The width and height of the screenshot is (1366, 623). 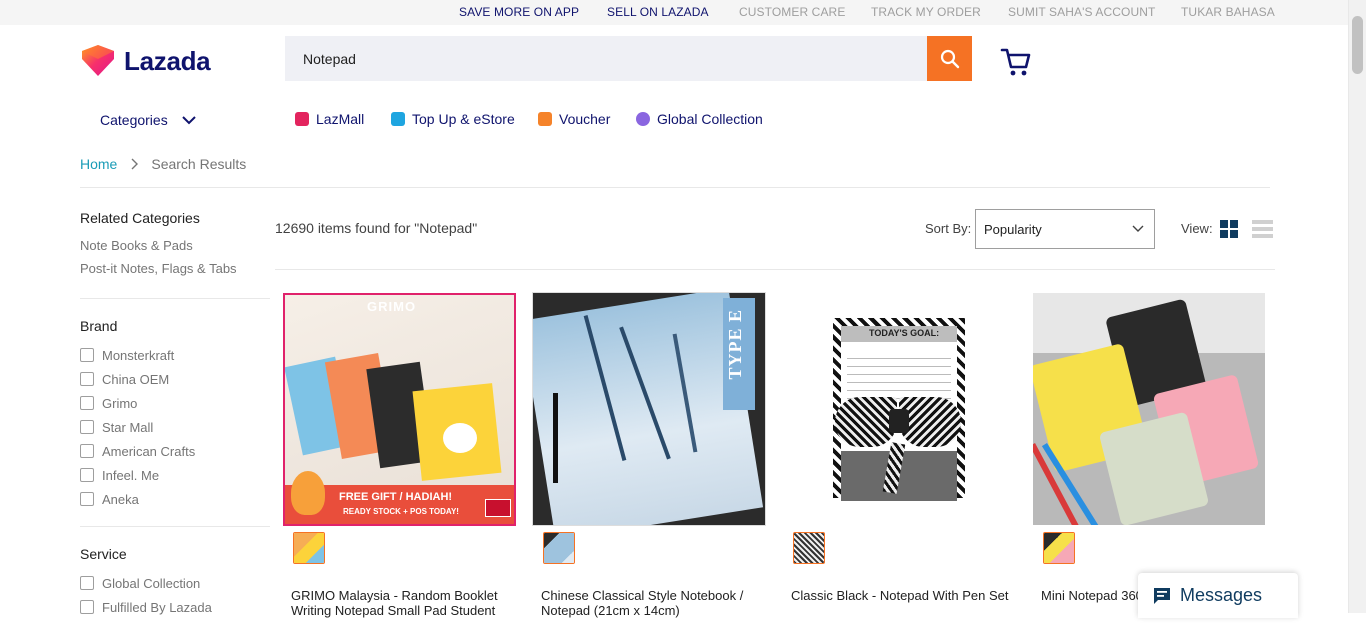 I want to click on breadcrumb-home: Home, so click(x=98, y=164).